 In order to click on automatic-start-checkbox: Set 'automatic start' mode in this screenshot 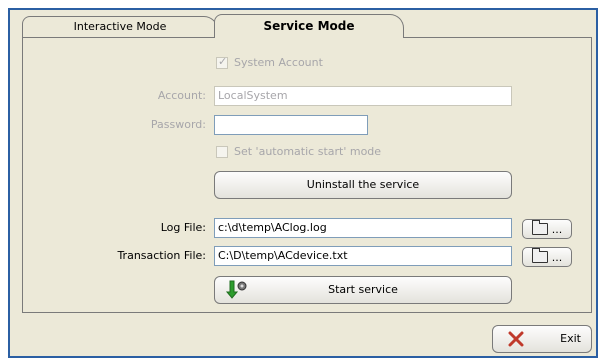, I will do `click(298, 151)`.